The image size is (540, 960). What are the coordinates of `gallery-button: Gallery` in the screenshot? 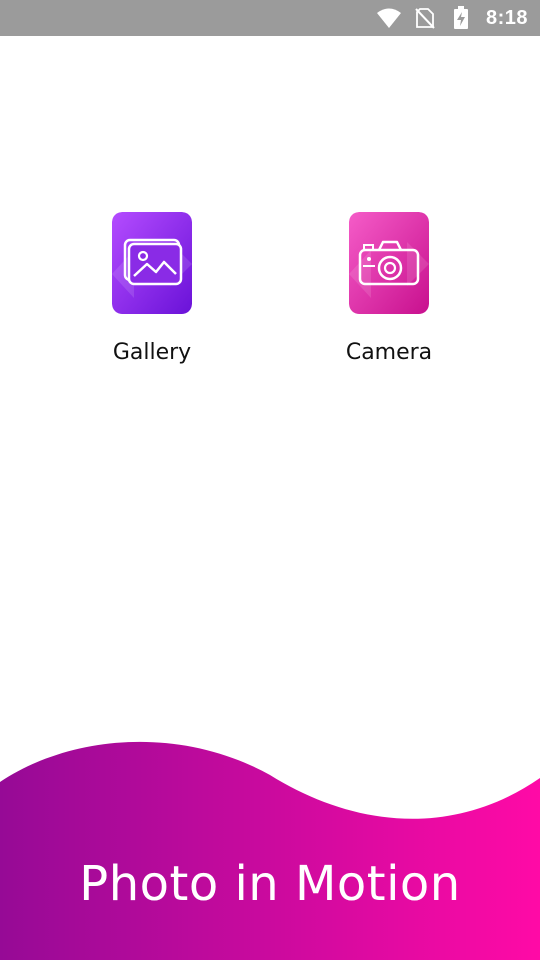 It's located at (152, 288).